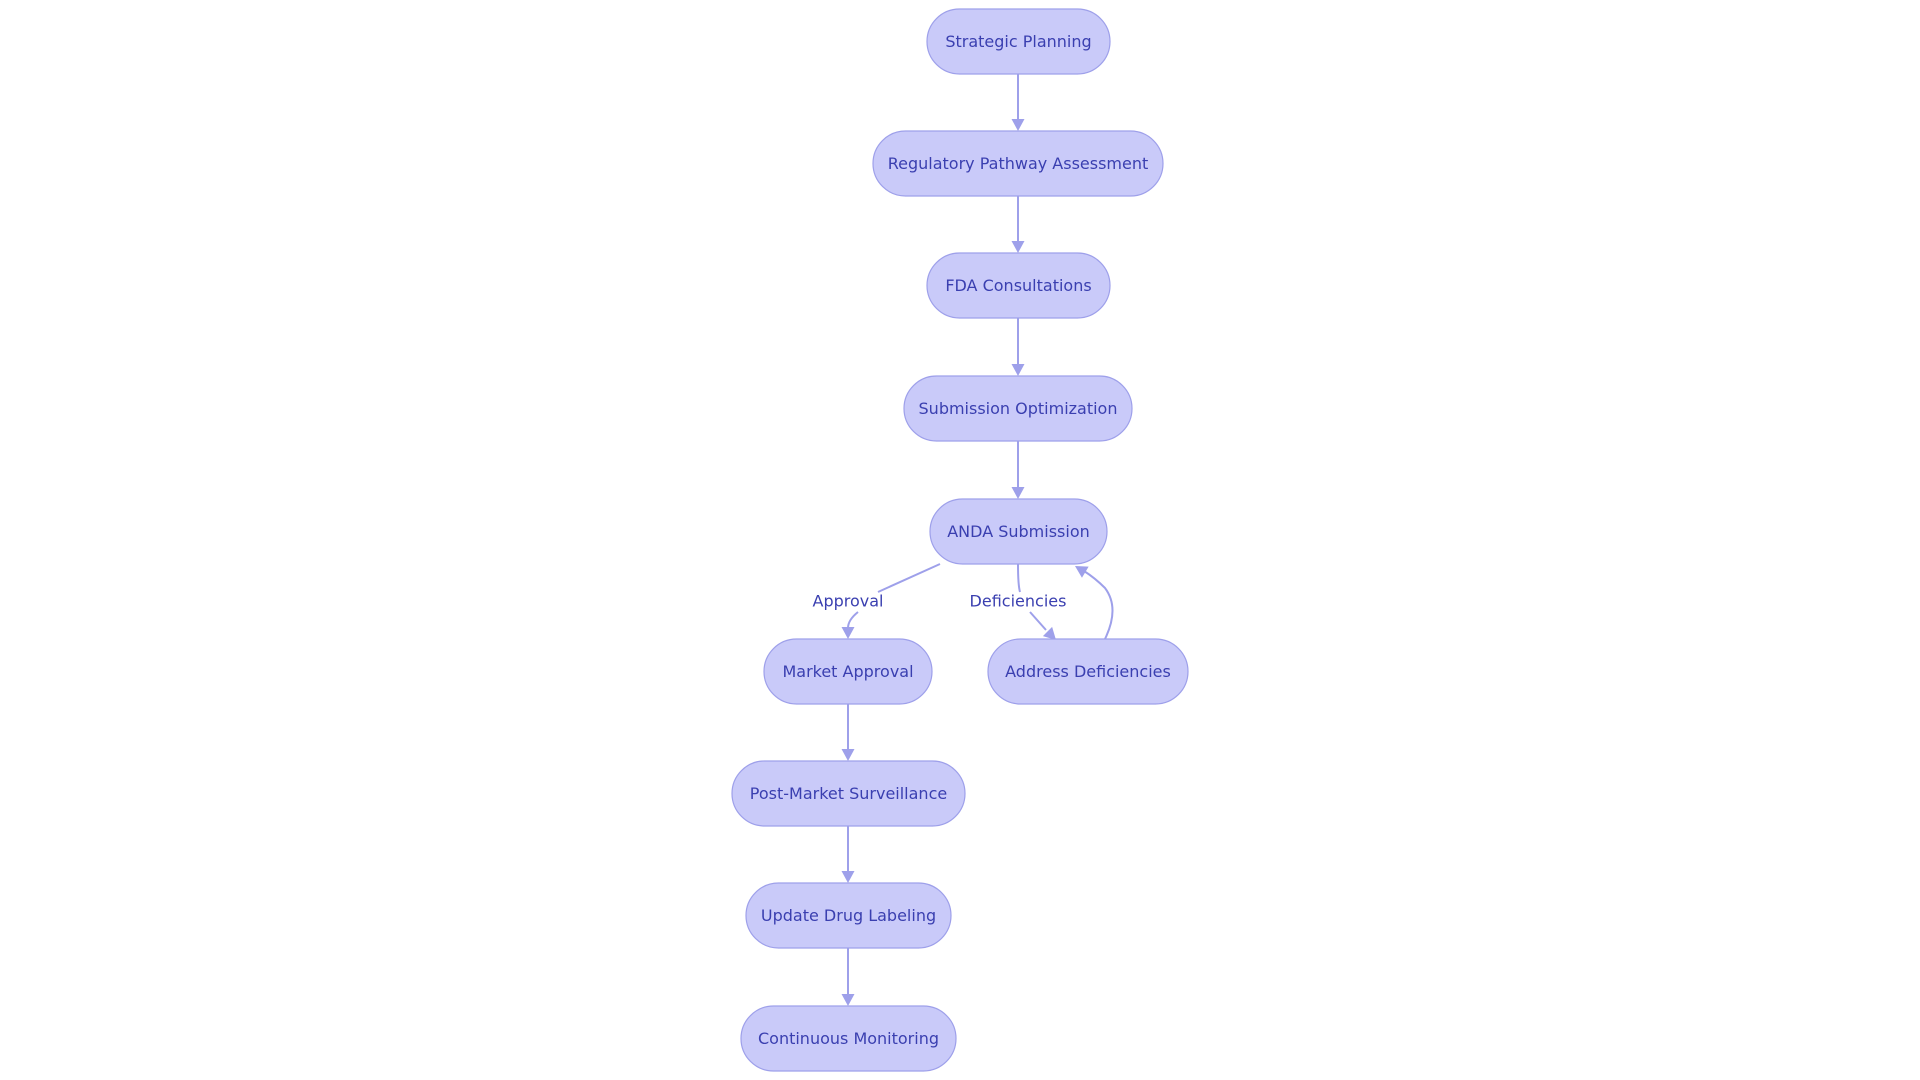  Describe the element at coordinates (848, 977) in the screenshot. I see `edge-labeling-to-monitoring` at that location.